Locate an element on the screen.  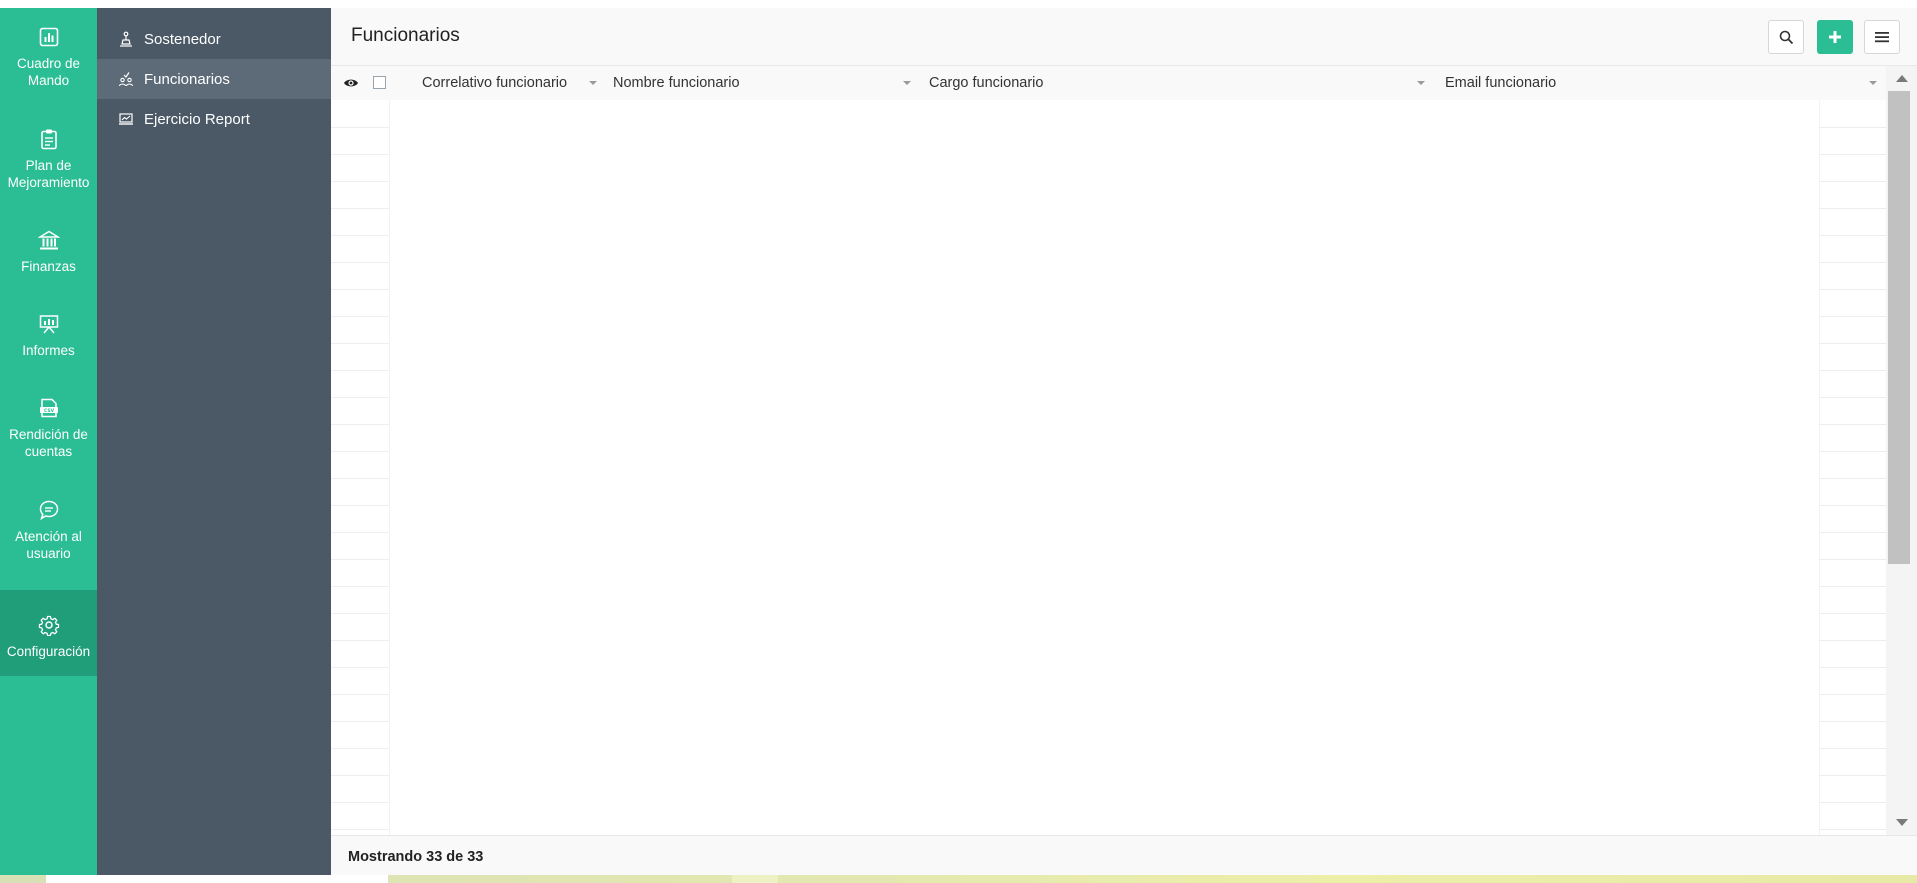
nav-item-finanzas: Finanzas is located at coordinates (48, 252).